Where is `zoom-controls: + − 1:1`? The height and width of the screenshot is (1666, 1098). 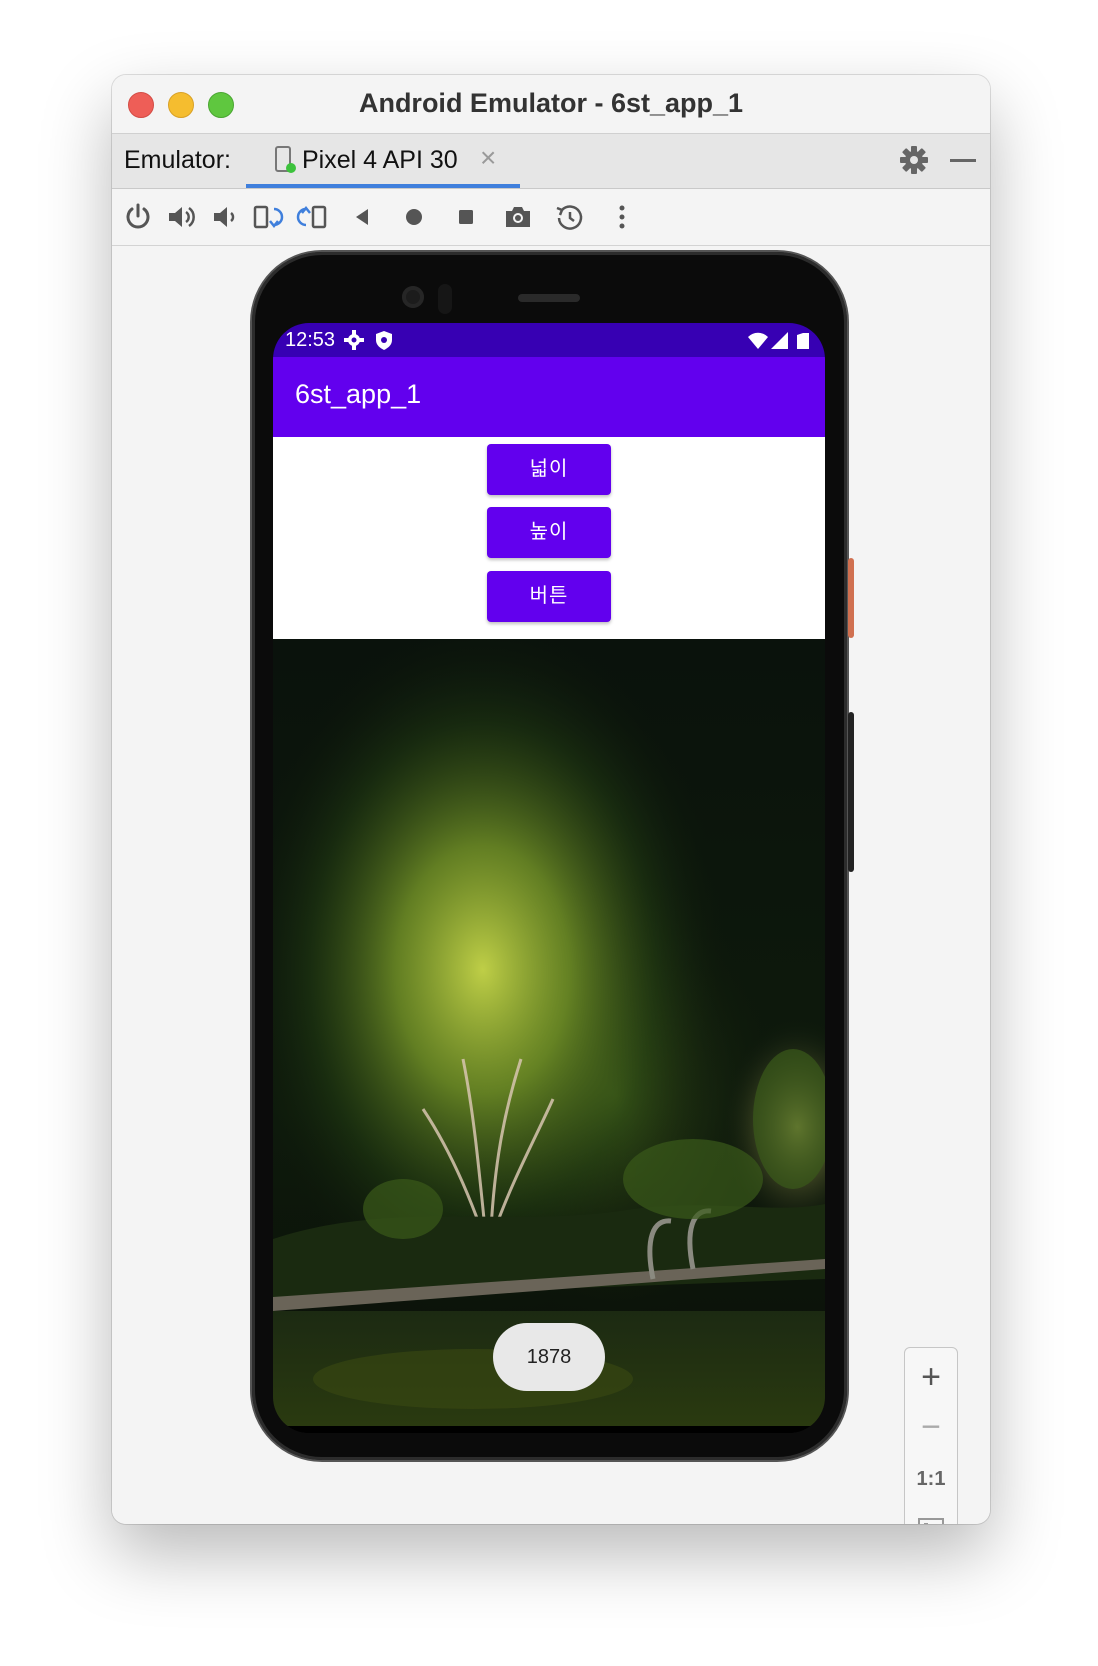 zoom-controls: + − 1:1 is located at coordinates (931, 1435).